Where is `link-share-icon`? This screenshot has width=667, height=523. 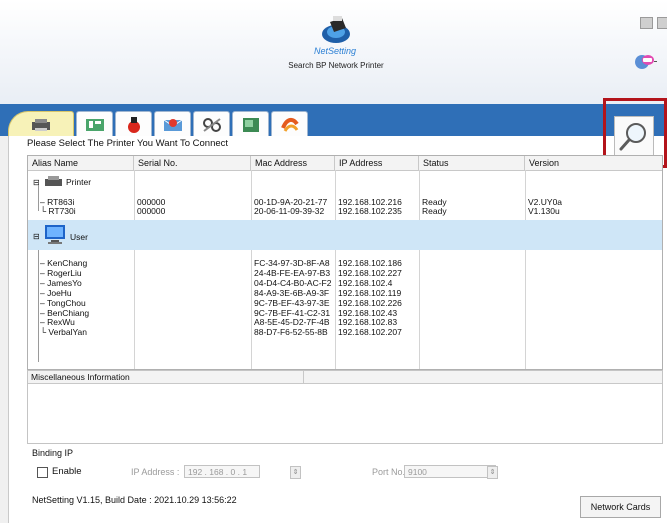 link-share-icon is located at coordinates (289, 124).